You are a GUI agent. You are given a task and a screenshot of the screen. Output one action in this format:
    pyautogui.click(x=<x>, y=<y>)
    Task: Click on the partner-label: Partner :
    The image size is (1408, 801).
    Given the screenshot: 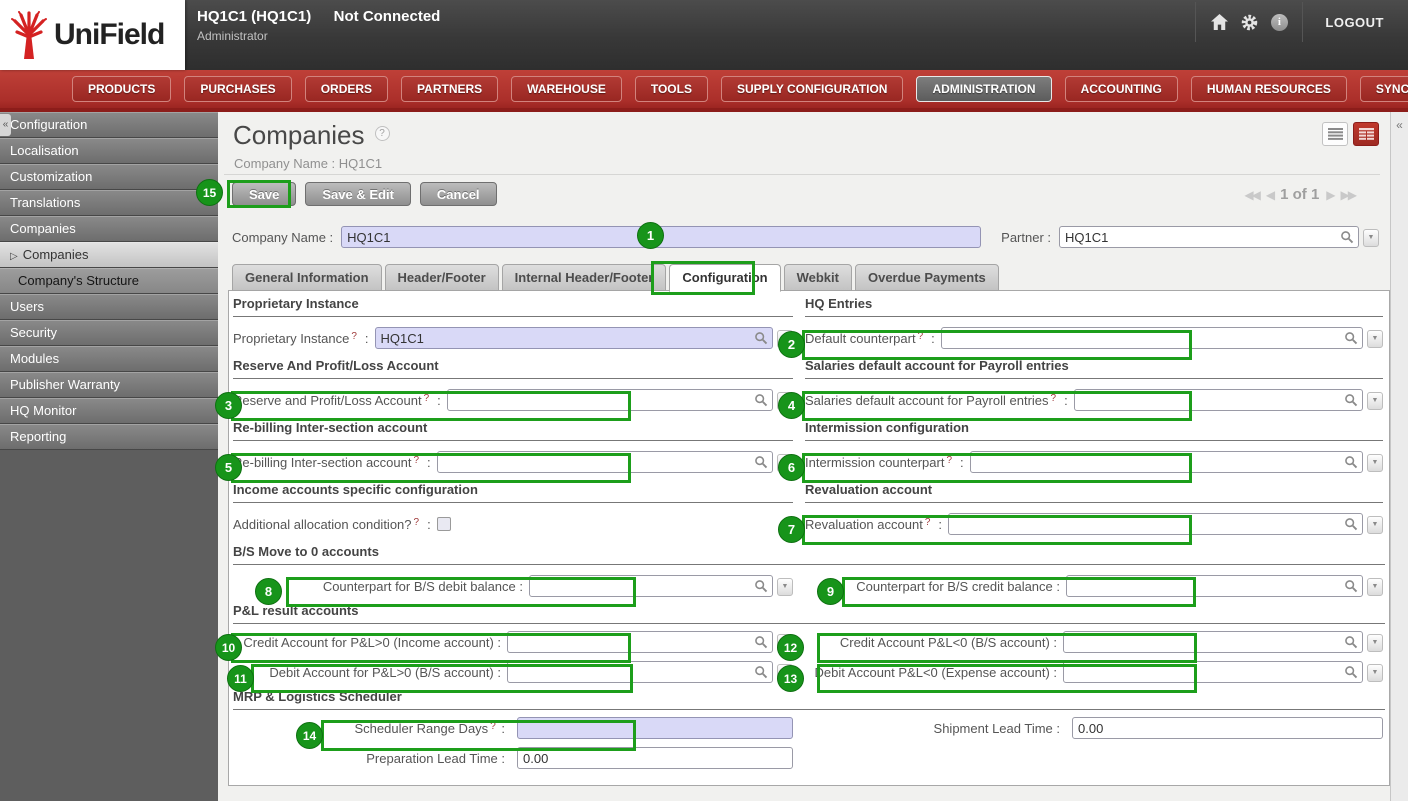 What is the action you would take?
    pyautogui.click(x=1026, y=237)
    